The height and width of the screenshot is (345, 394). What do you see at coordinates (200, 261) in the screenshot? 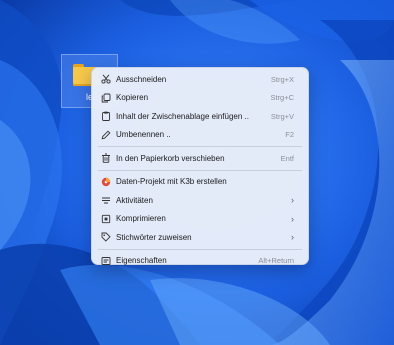
I see `menu-item-properties: Eigenschaften Alt+Return` at bounding box center [200, 261].